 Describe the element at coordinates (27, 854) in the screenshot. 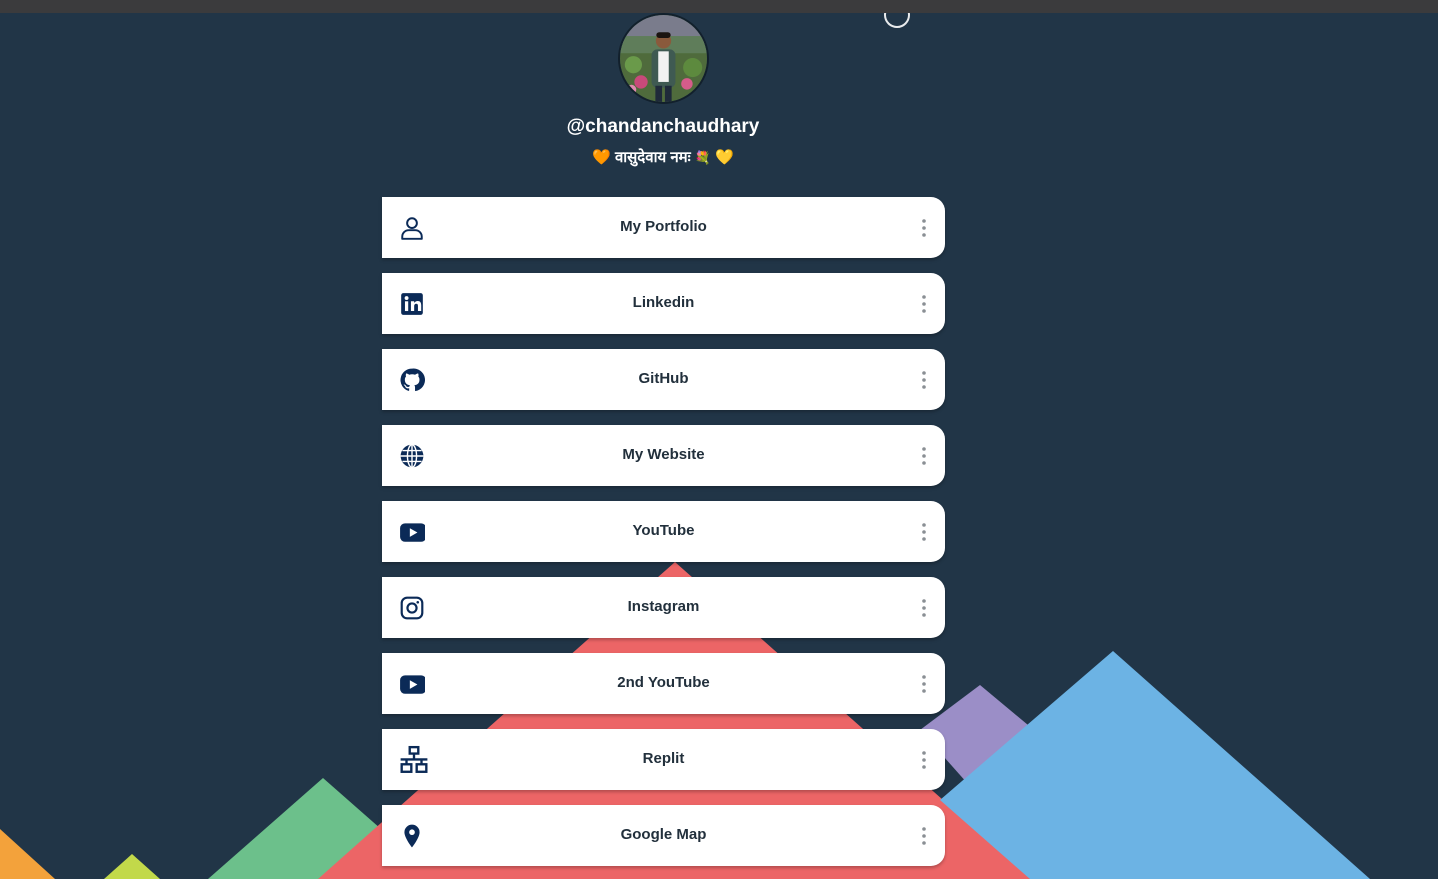

I see `mountain-orange` at that location.